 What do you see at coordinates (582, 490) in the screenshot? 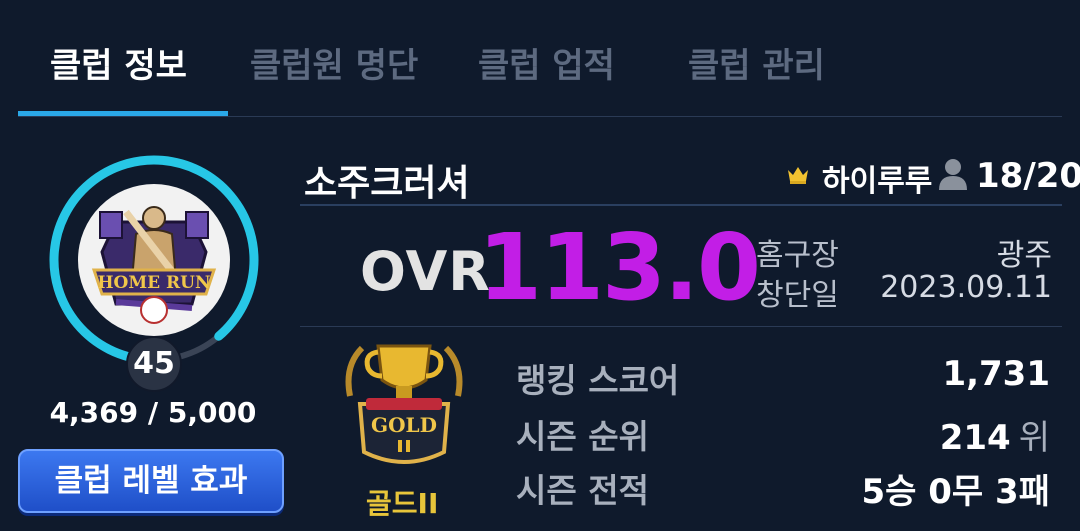
I see `season-record-label: 시즌 전적` at bounding box center [582, 490].